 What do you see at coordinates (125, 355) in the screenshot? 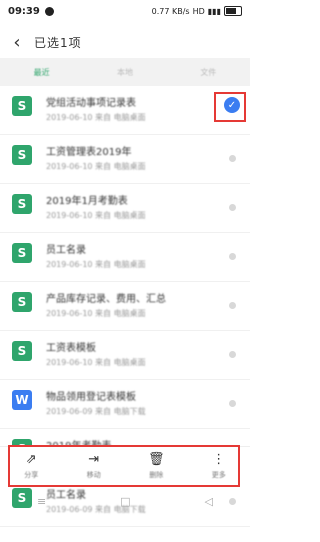
I see `file-row: S 工资表模板 2019-06-10 来自 电脑桌面` at bounding box center [125, 355].